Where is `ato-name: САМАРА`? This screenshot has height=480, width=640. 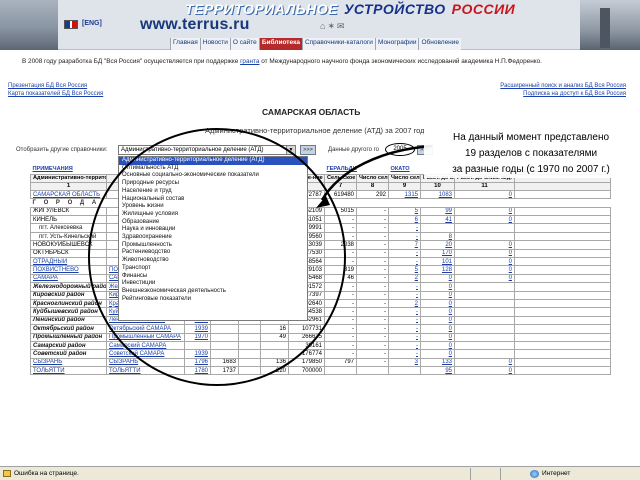
ato-name: САМАРА is located at coordinates (68, 278).